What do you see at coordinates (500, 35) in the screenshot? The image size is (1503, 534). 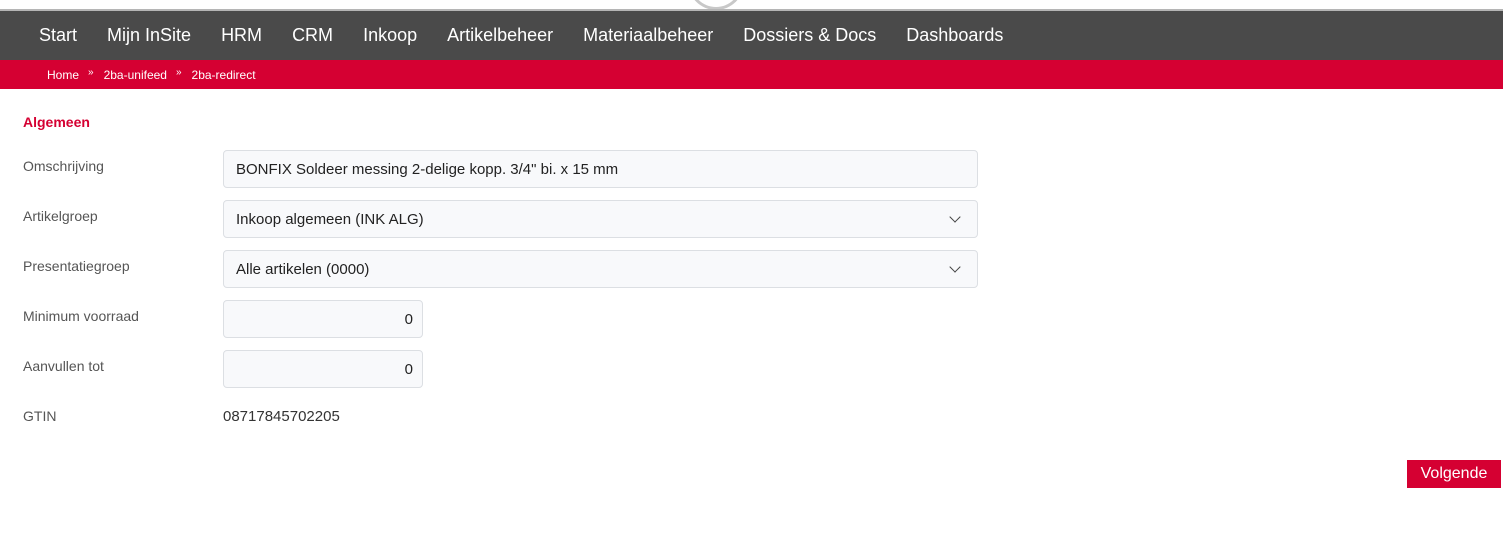 I see `nav-item-artikelbeheer: Artikelbeheer` at bounding box center [500, 35].